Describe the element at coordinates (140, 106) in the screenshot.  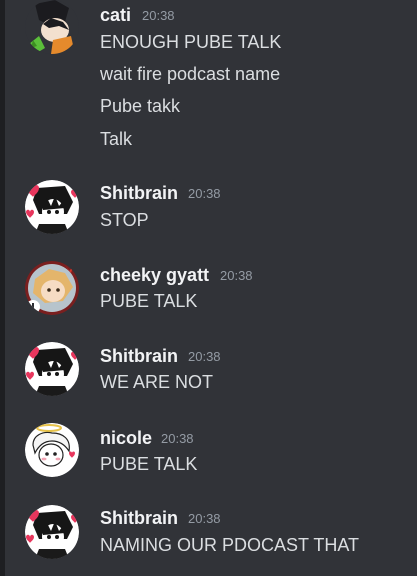
I see `message-text: Pube takk` at that location.